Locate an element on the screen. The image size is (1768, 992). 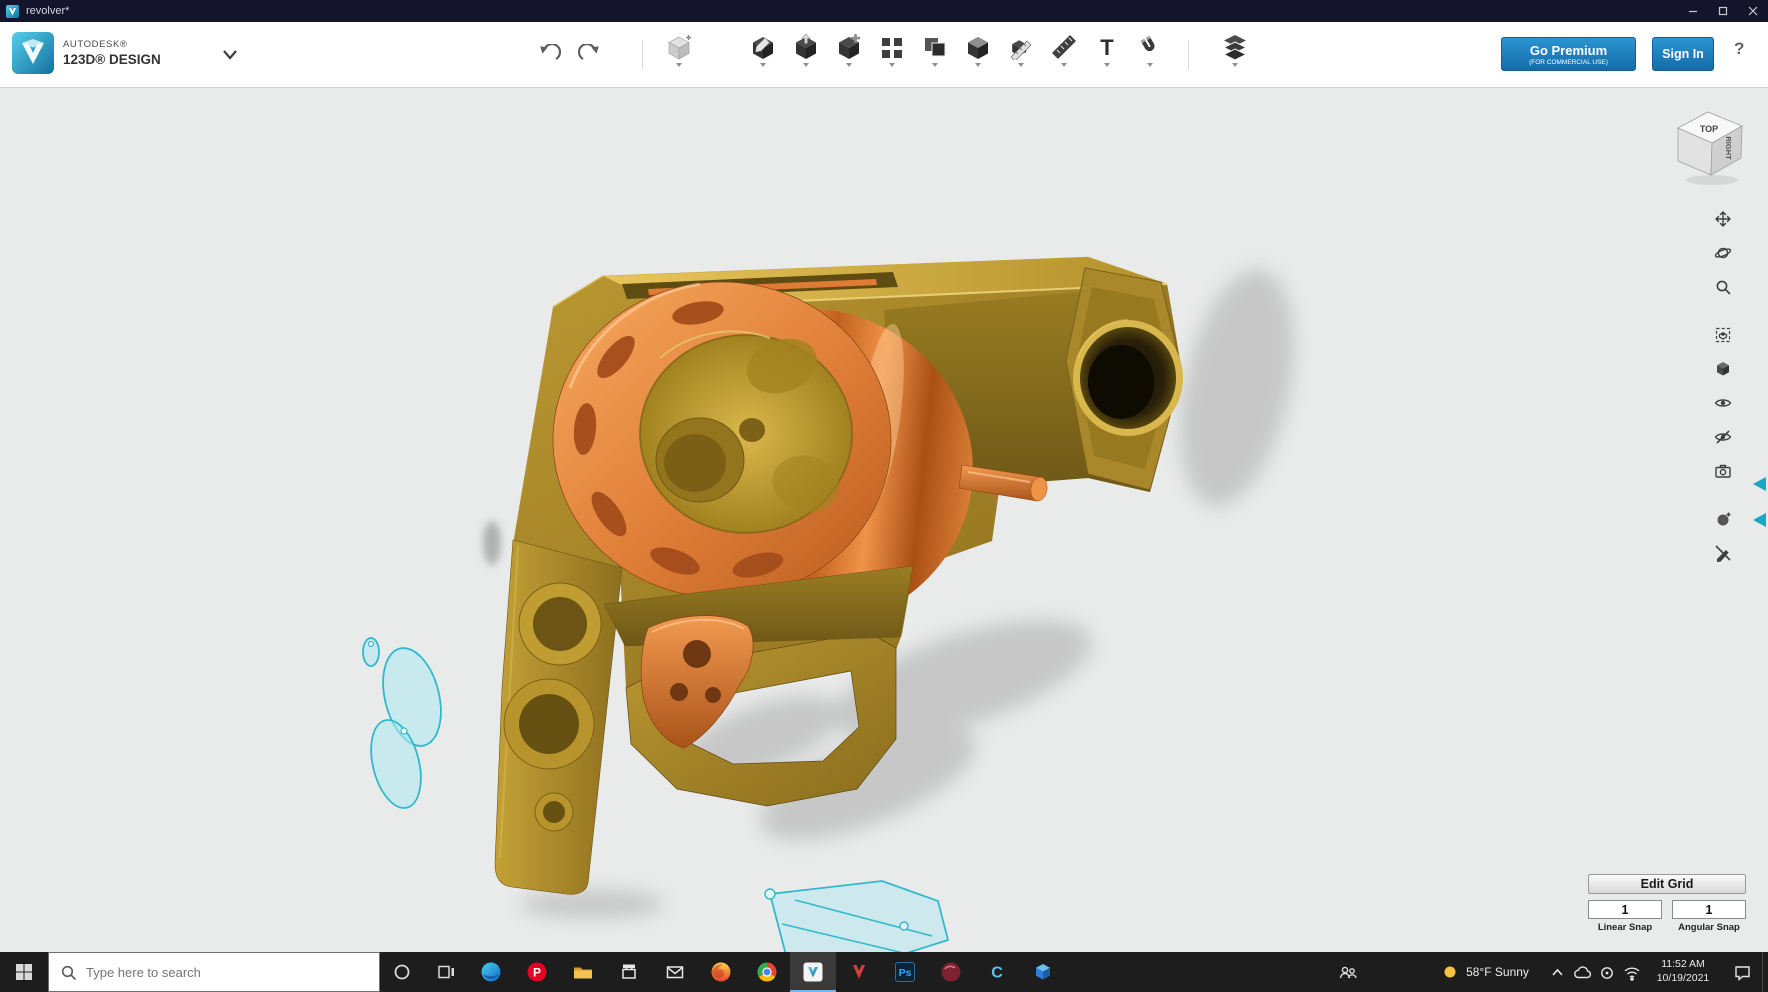
view-cube-tool is located at coordinates (1723, 369).